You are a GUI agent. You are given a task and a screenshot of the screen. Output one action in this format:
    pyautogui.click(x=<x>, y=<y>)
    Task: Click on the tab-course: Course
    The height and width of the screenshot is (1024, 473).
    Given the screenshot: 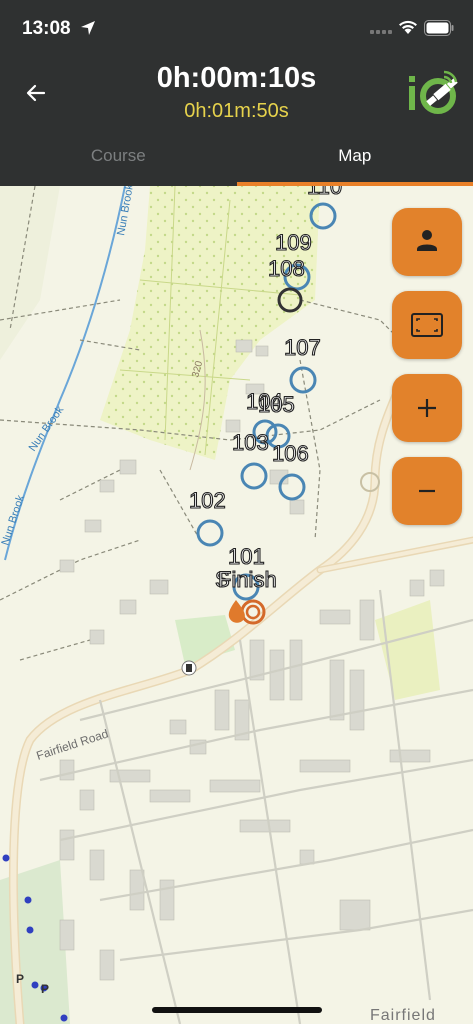 What is the action you would take?
    pyautogui.click(x=118, y=159)
    